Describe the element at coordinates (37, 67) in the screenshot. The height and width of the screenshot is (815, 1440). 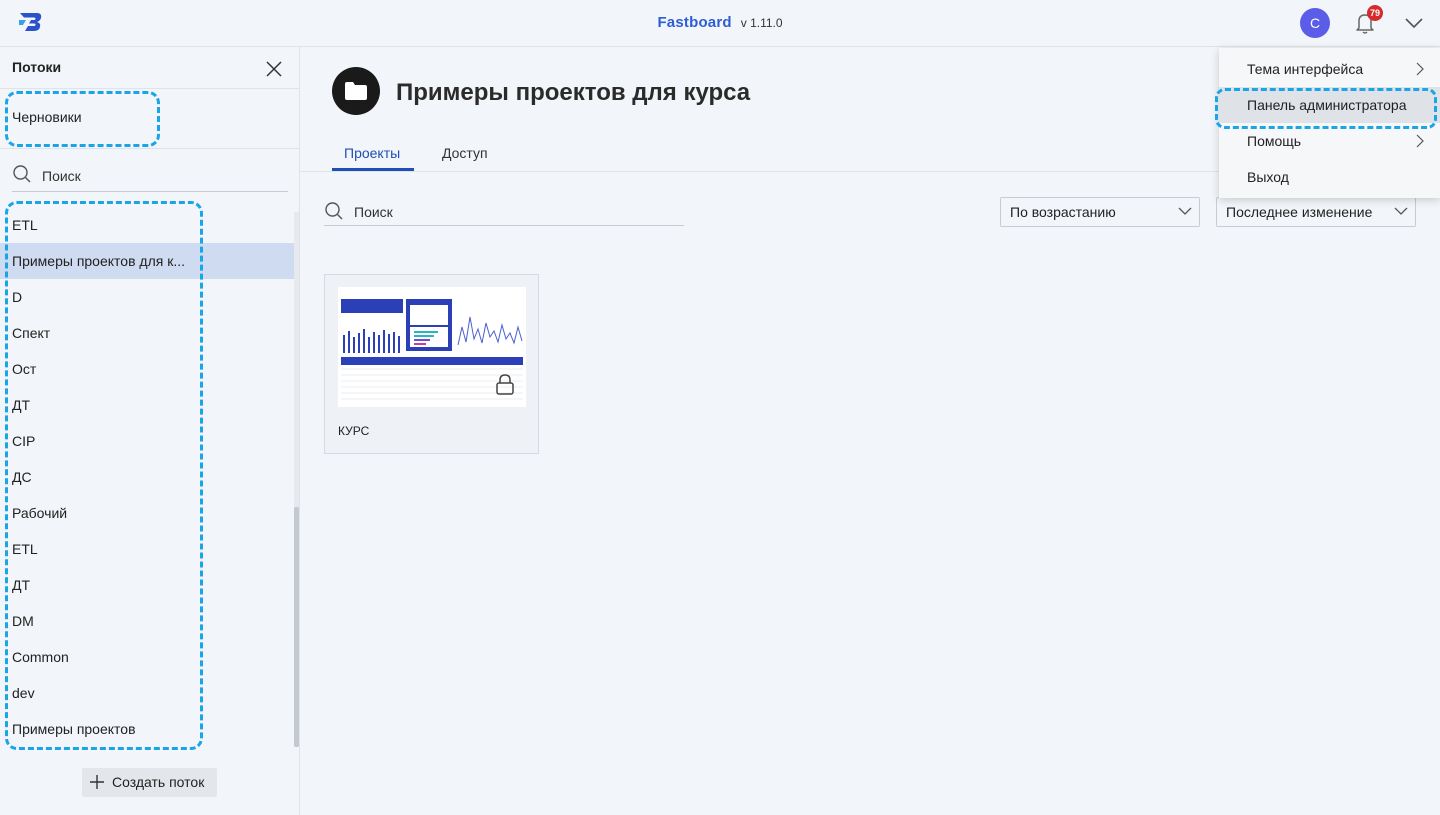
I see `sidebar-title: Потоки` at that location.